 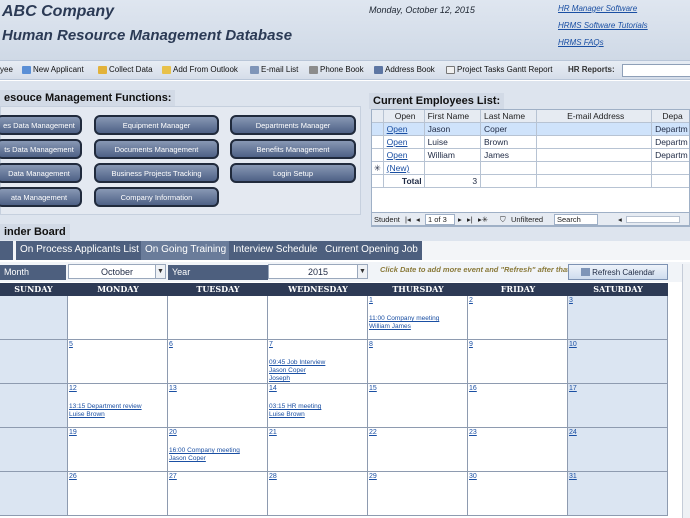 I want to click on day-number: 3, so click(x=571, y=300).